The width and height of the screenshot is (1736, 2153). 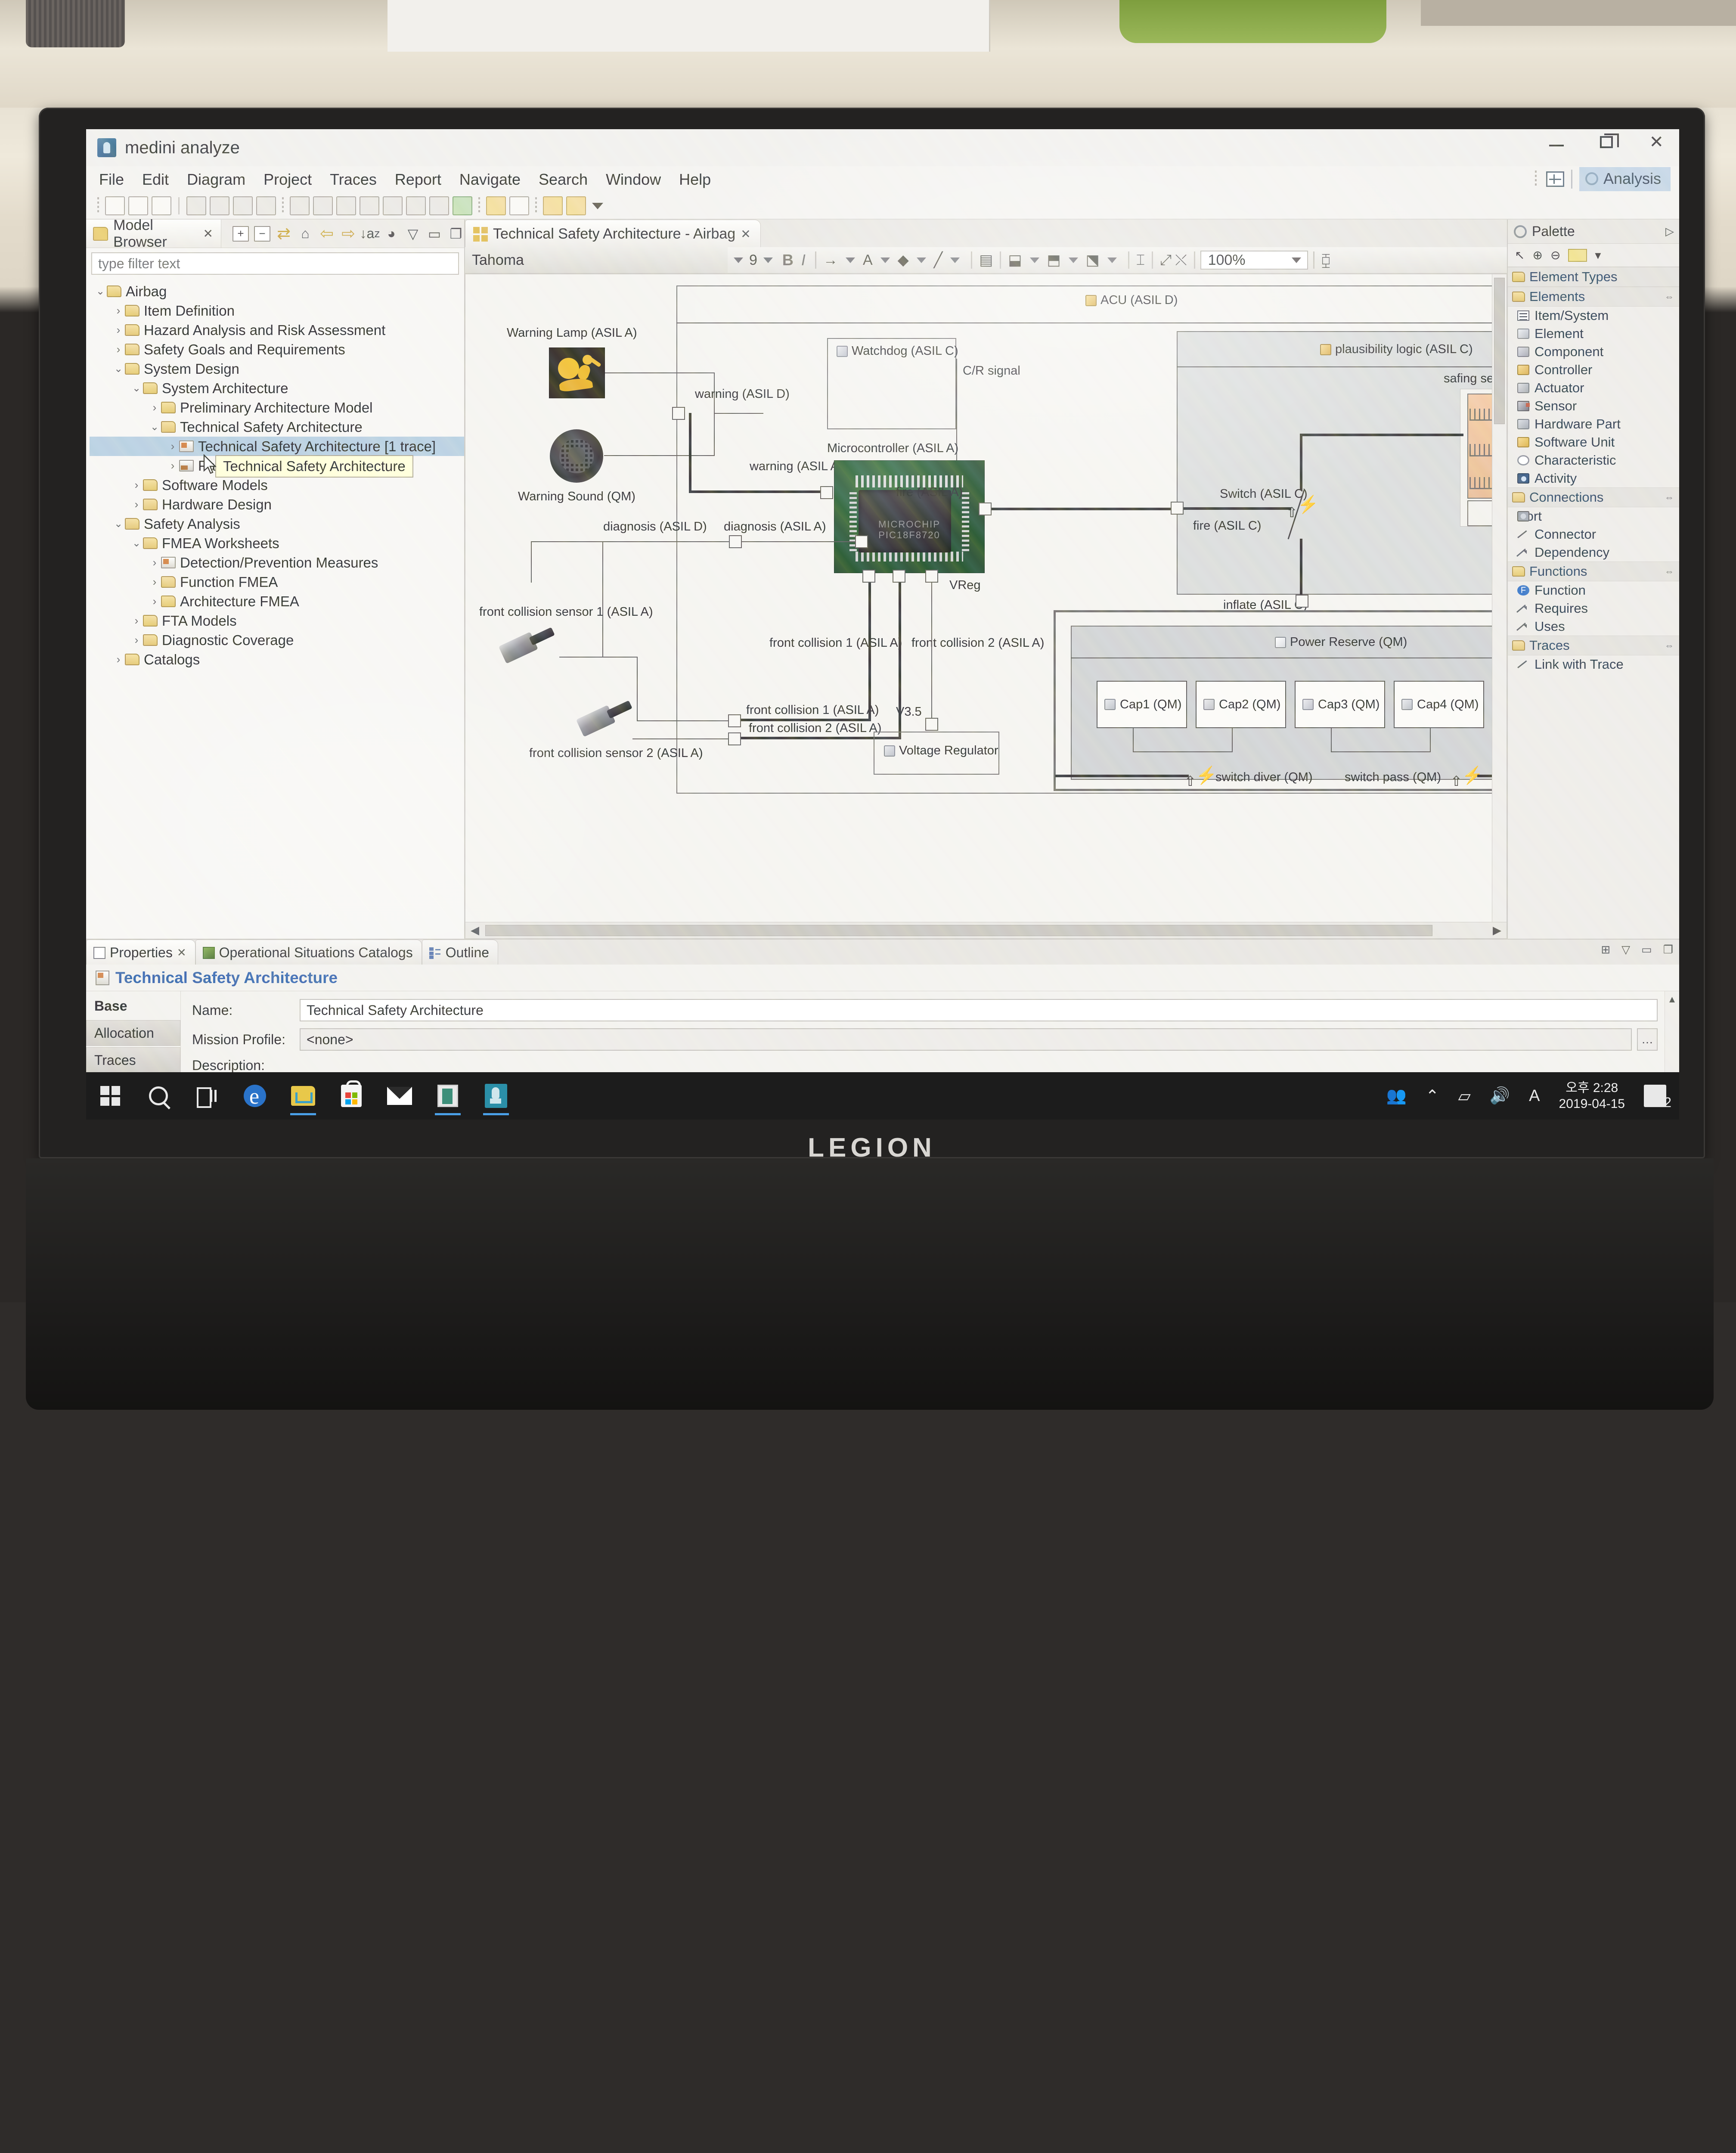 I want to click on menu-search: Search, so click(x=563, y=180).